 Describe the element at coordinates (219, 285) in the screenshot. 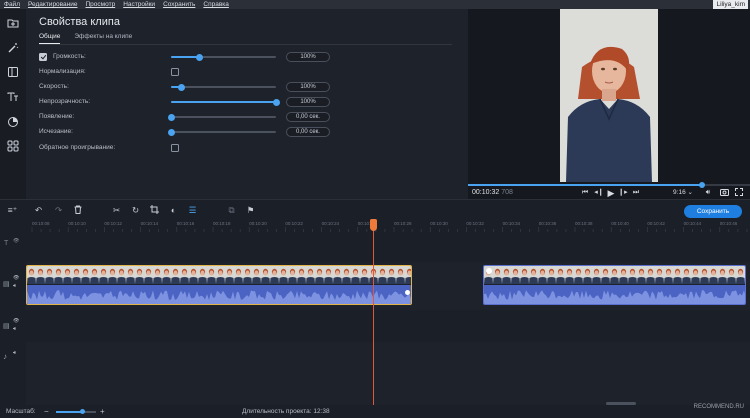

I see `video-clip-selected` at that location.